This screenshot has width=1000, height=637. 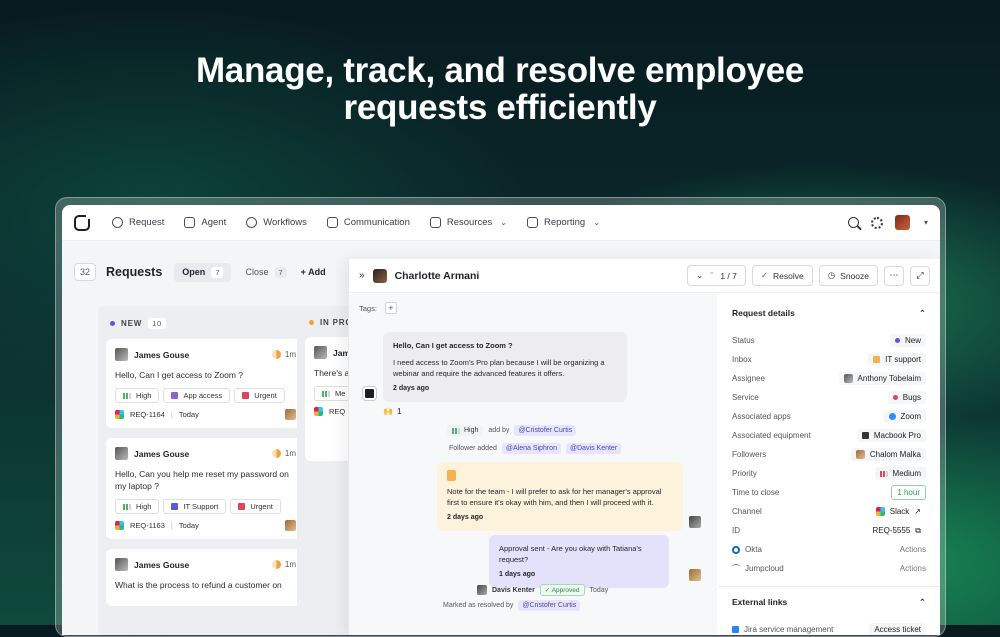 I want to click on reaction: 🙌 1, so click(x=392, y=411).